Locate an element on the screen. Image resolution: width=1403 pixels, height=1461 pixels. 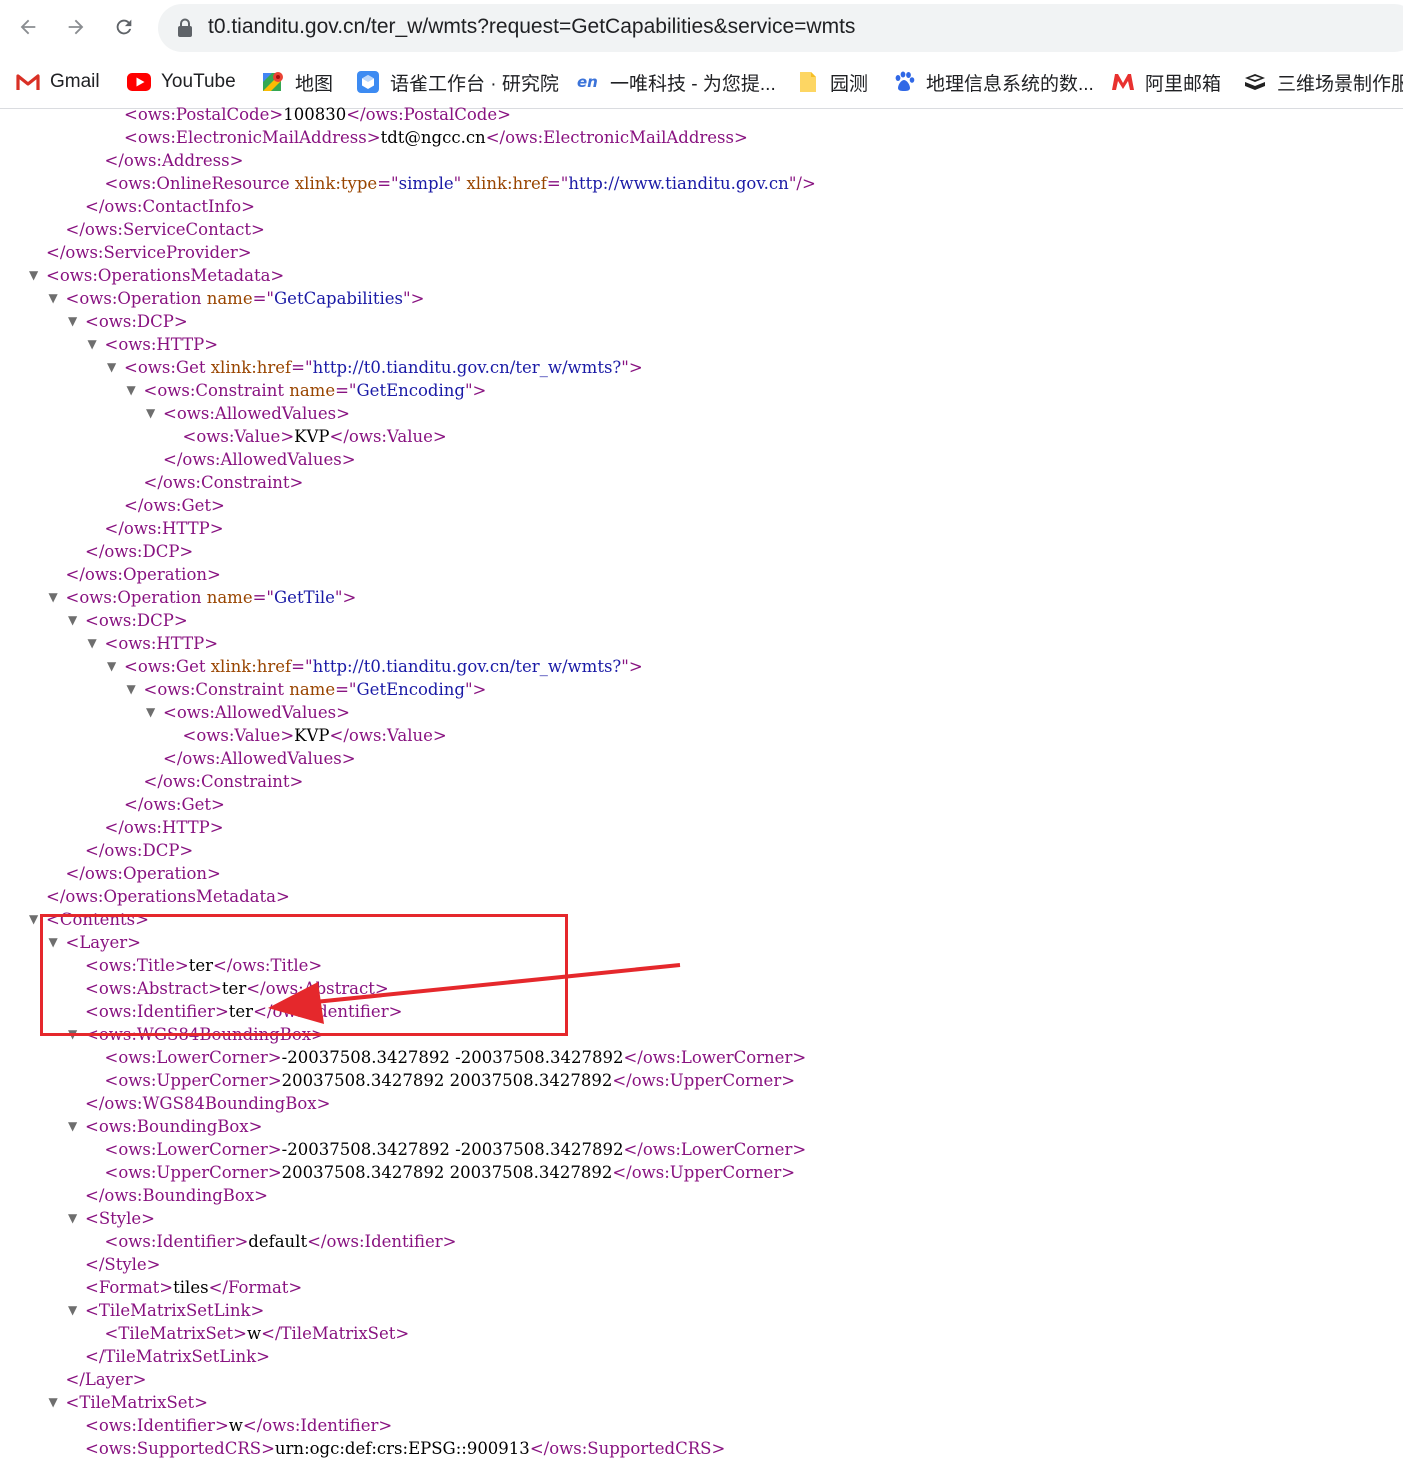
xml-line-text: <TileMatrixSetLink> is located at coordinates (174, 1310).